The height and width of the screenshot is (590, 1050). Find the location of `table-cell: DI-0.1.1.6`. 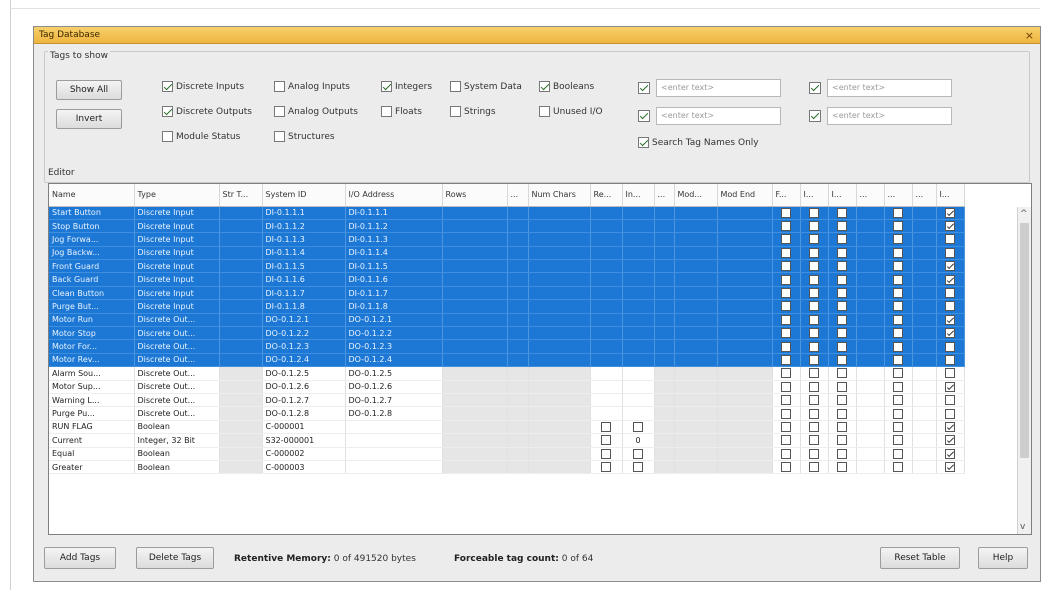

table-cell: DI-0.1.1.6 is located at coordinates (304, 279).